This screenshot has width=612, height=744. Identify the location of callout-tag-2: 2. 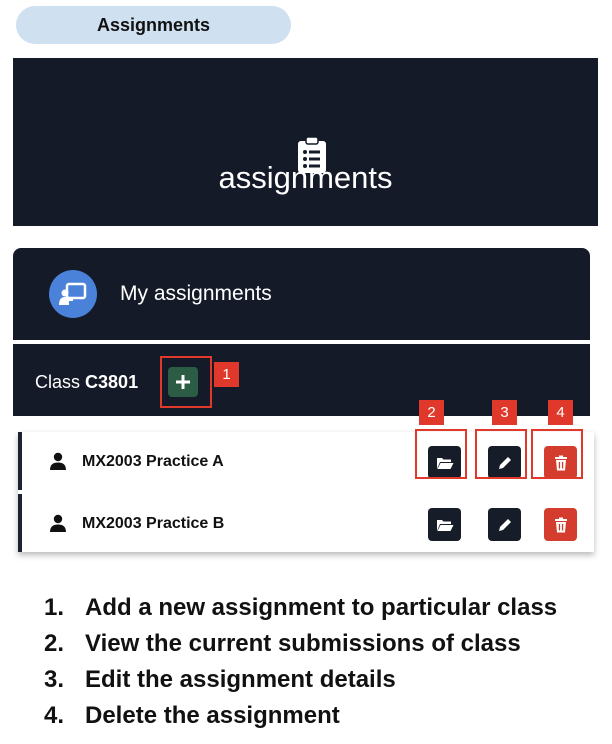
(431, 412).